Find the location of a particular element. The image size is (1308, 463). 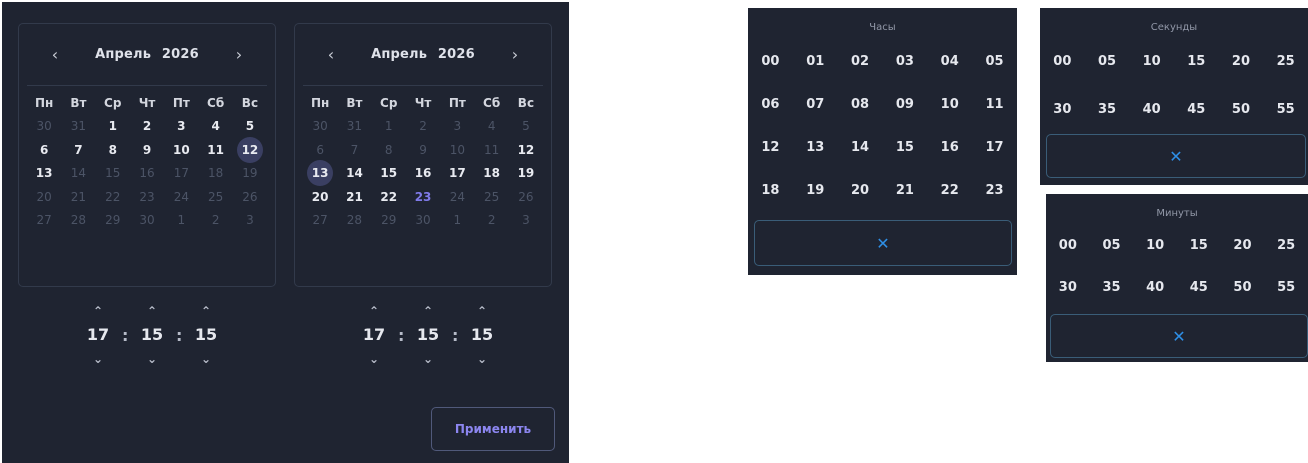

hour-option: 06 is located at coordinates (770, 104).